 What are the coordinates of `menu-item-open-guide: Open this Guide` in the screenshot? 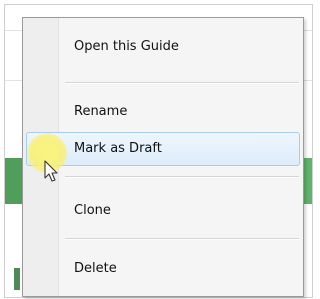 It's located at (163, 47).